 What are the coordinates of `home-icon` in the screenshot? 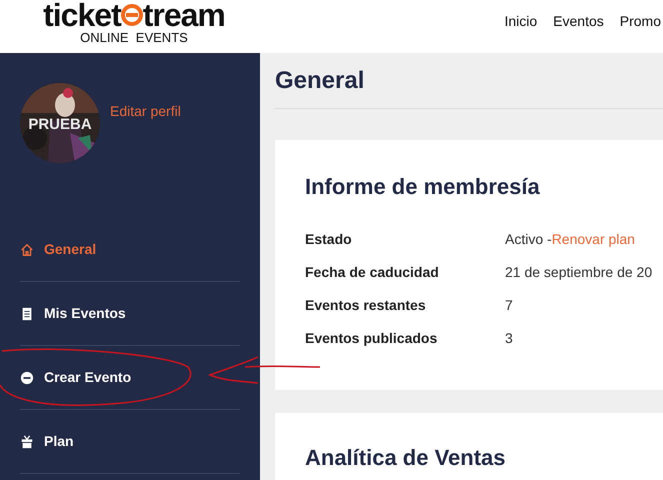 It's located at (27, 249).